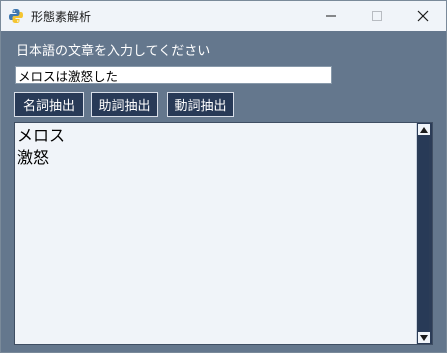 Image resolution: width=447 pixels, height=353 pixels. What do you see at coordinates (33, 157) in the screenshot?
I see `result-line: 激怒` at bounding box center [33, 157].